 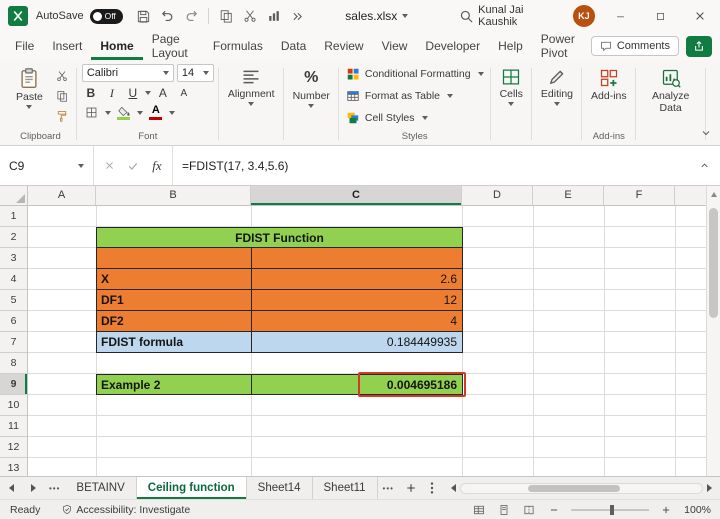 I want to click on sheet-overflow-left: •••, so click(x=54, y=488).